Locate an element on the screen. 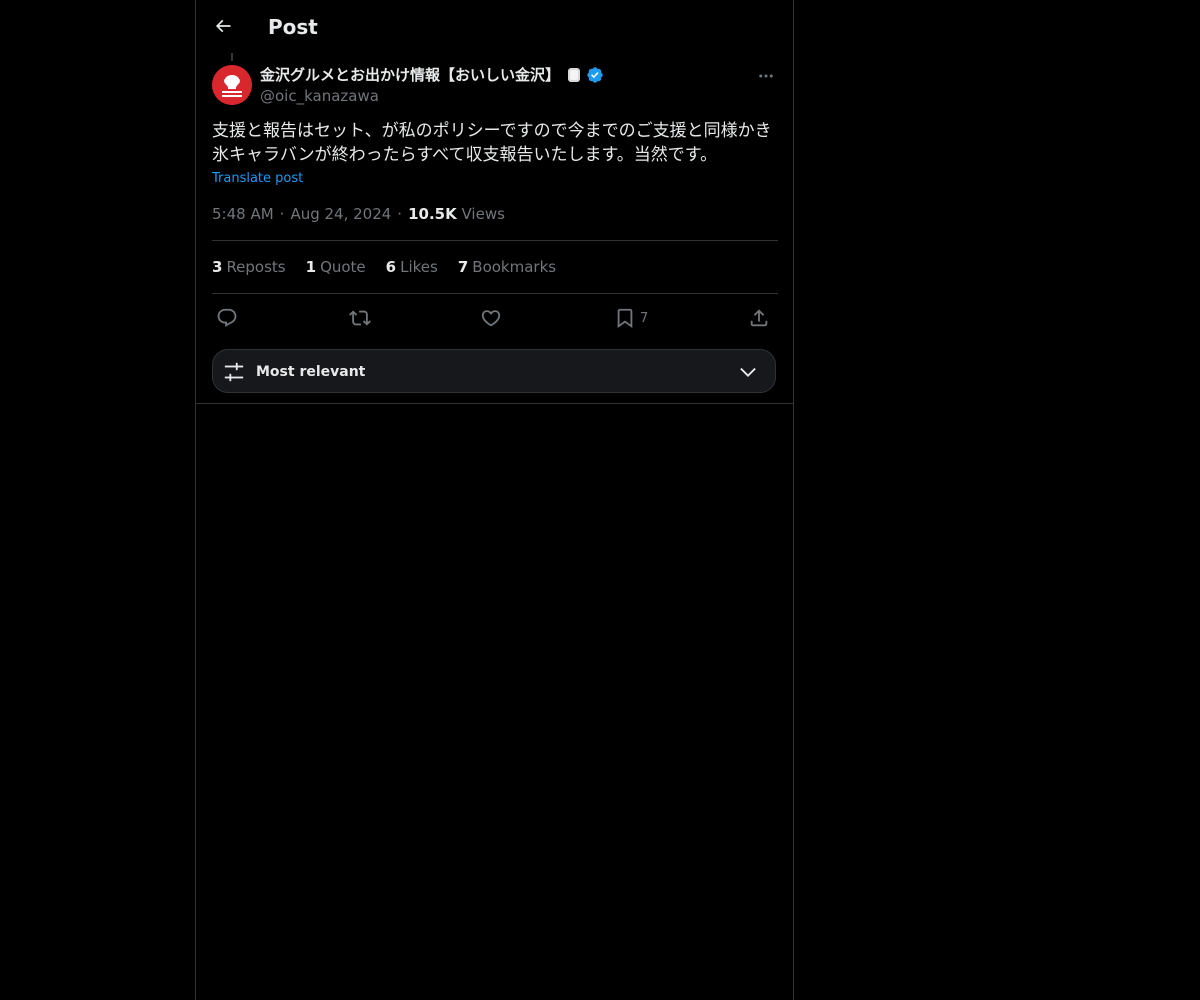 The width and height of the screenshot is (1200, 1000). stat-count: 7 is located at coordinates (463, 267).